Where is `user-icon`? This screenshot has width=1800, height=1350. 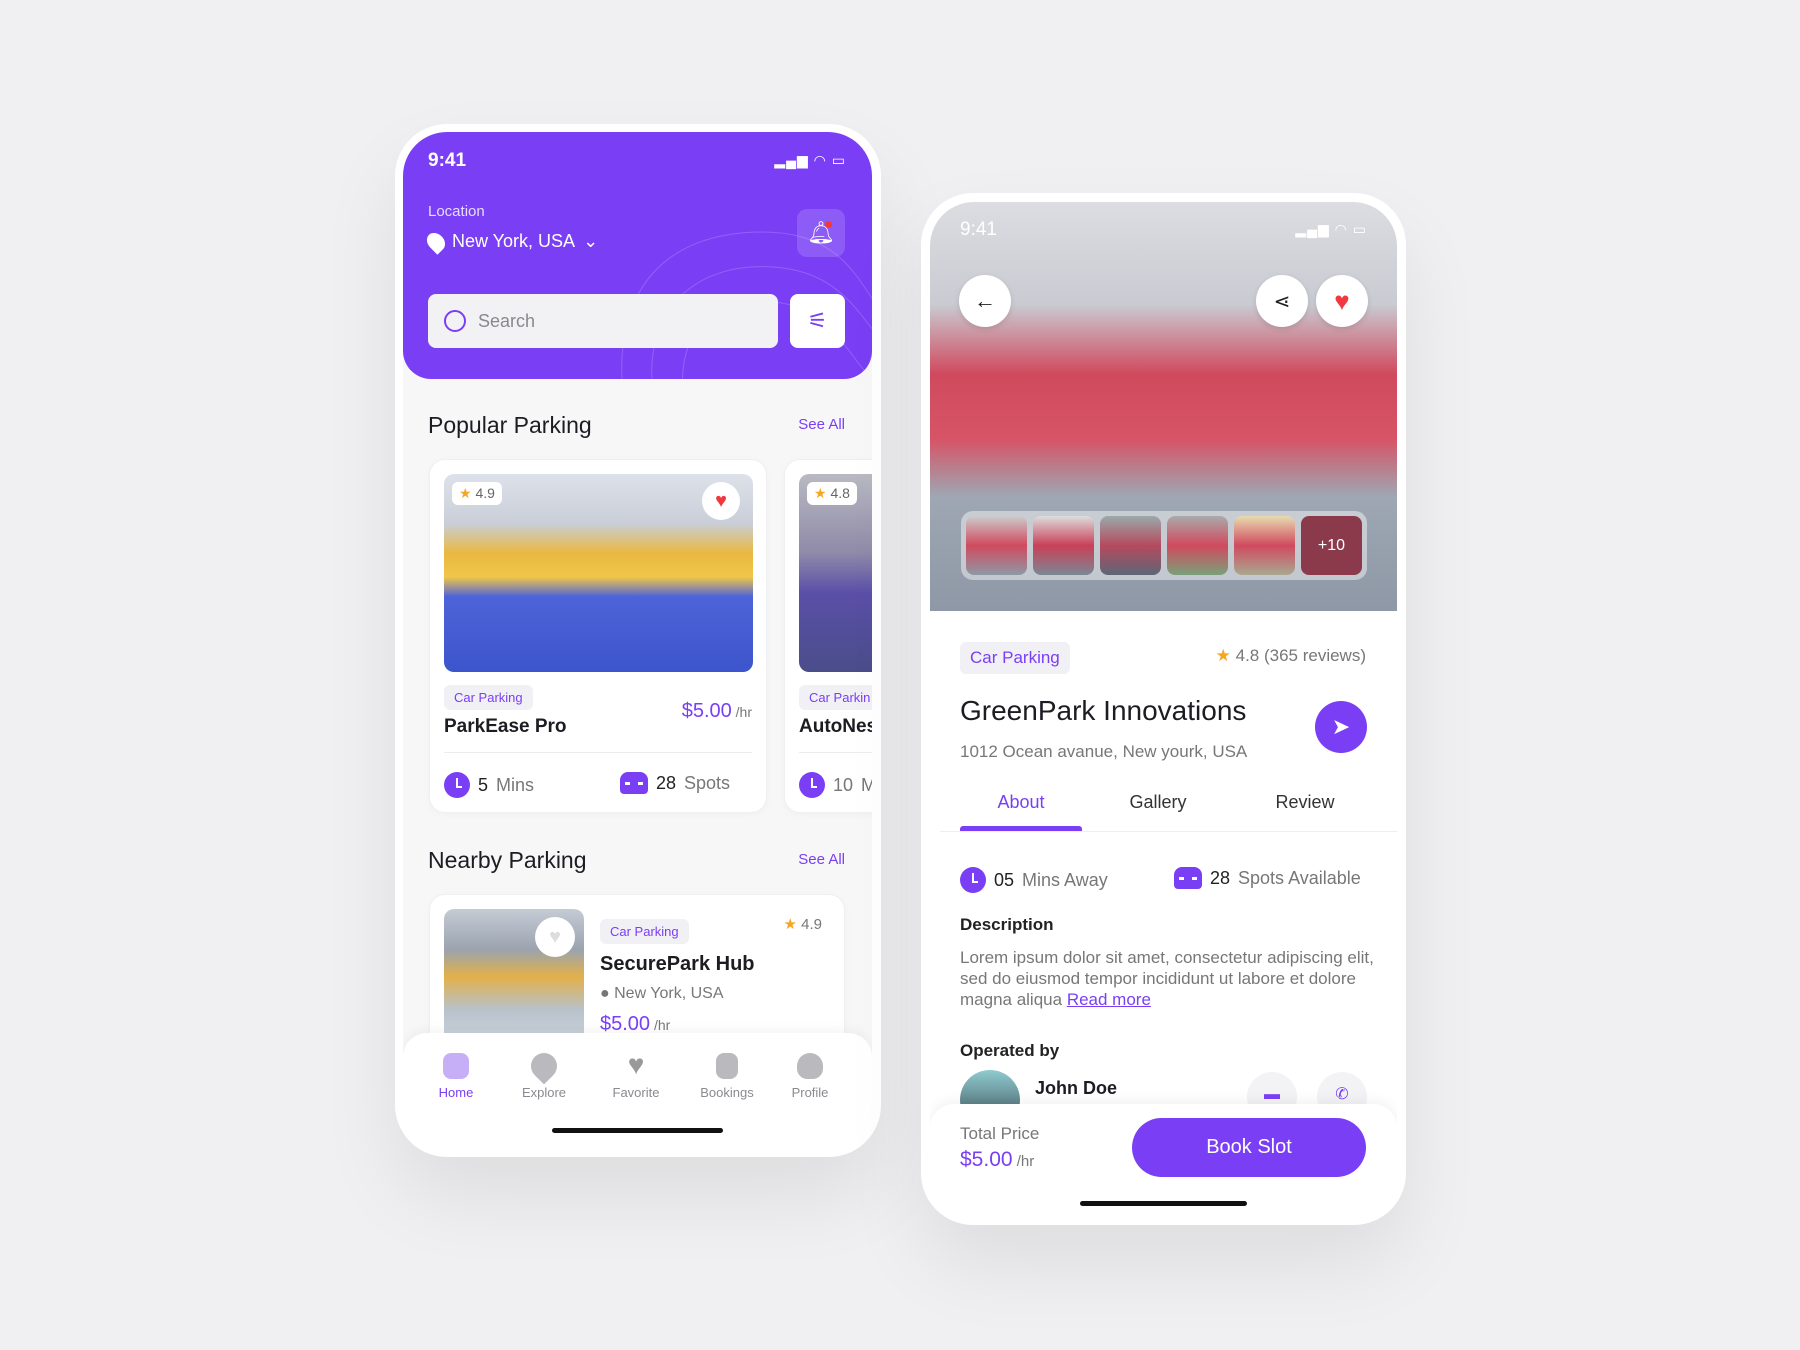 user-icon is located at coordinates (810, 1066).